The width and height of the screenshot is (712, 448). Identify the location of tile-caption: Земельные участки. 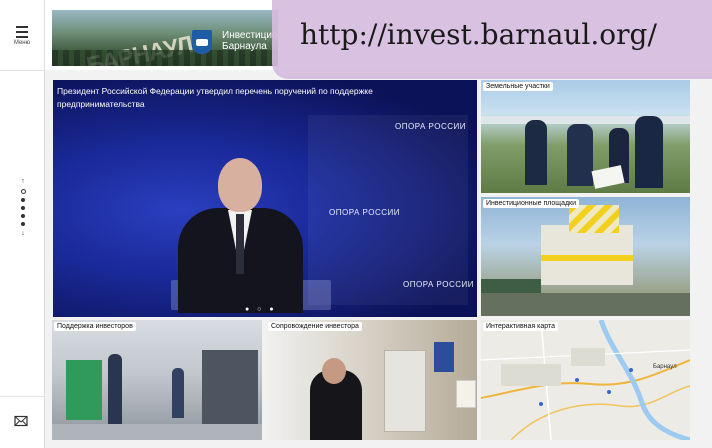
(518, 86).